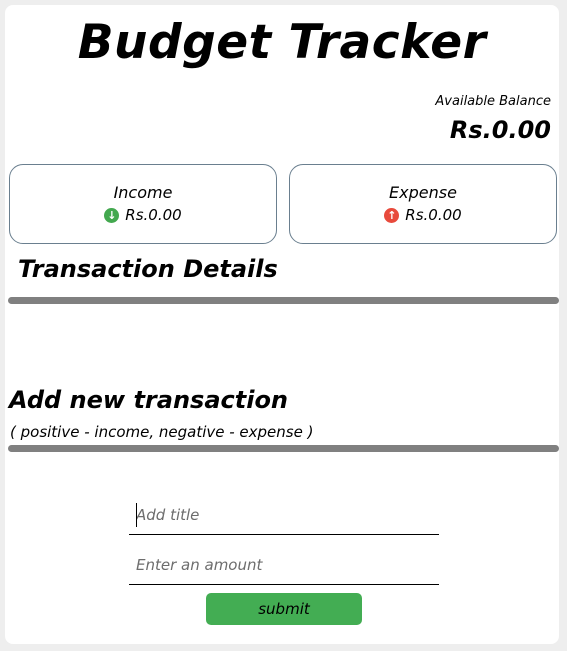  I want to click on submit-button: submit, so click(284, 609).